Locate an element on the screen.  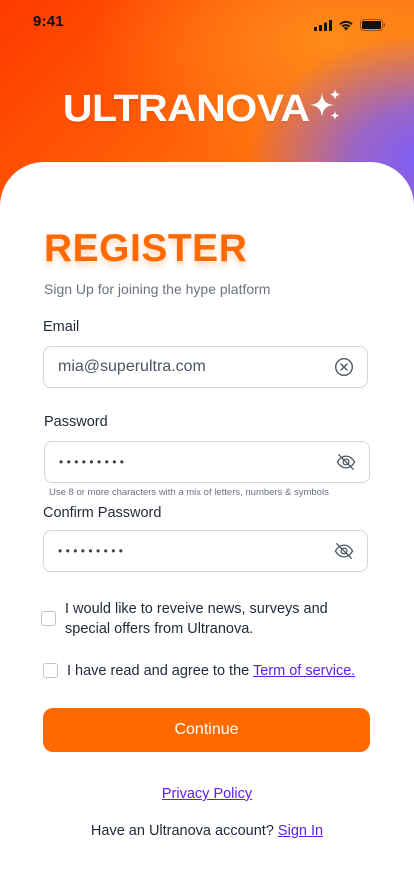
email-field is located at coordinates (205, 367).